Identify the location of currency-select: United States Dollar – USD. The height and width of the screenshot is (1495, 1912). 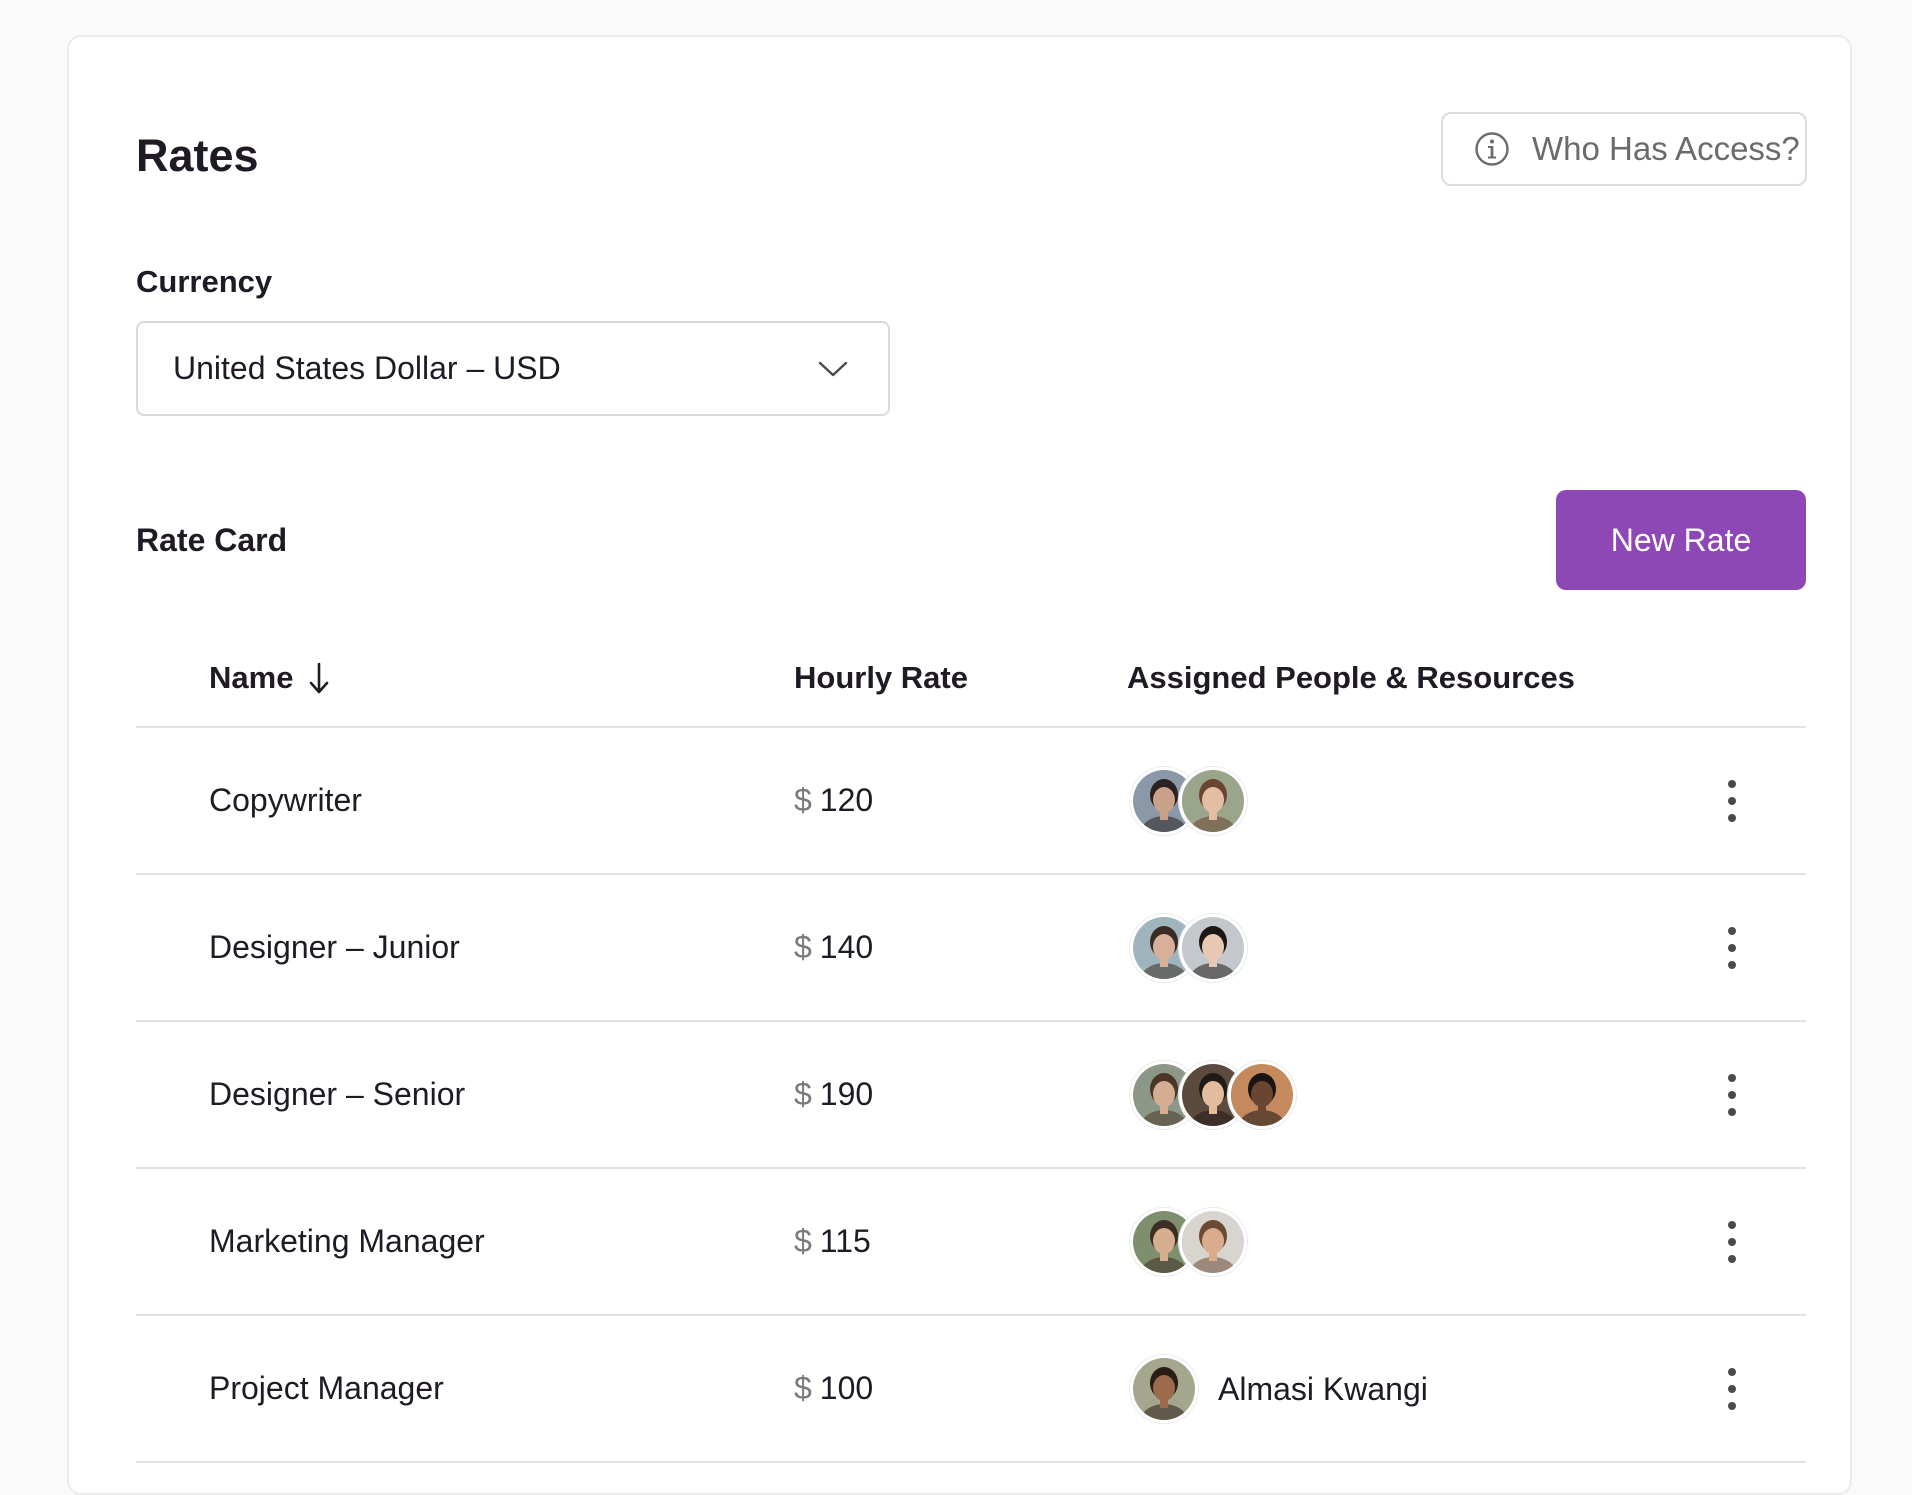
(513, 368).